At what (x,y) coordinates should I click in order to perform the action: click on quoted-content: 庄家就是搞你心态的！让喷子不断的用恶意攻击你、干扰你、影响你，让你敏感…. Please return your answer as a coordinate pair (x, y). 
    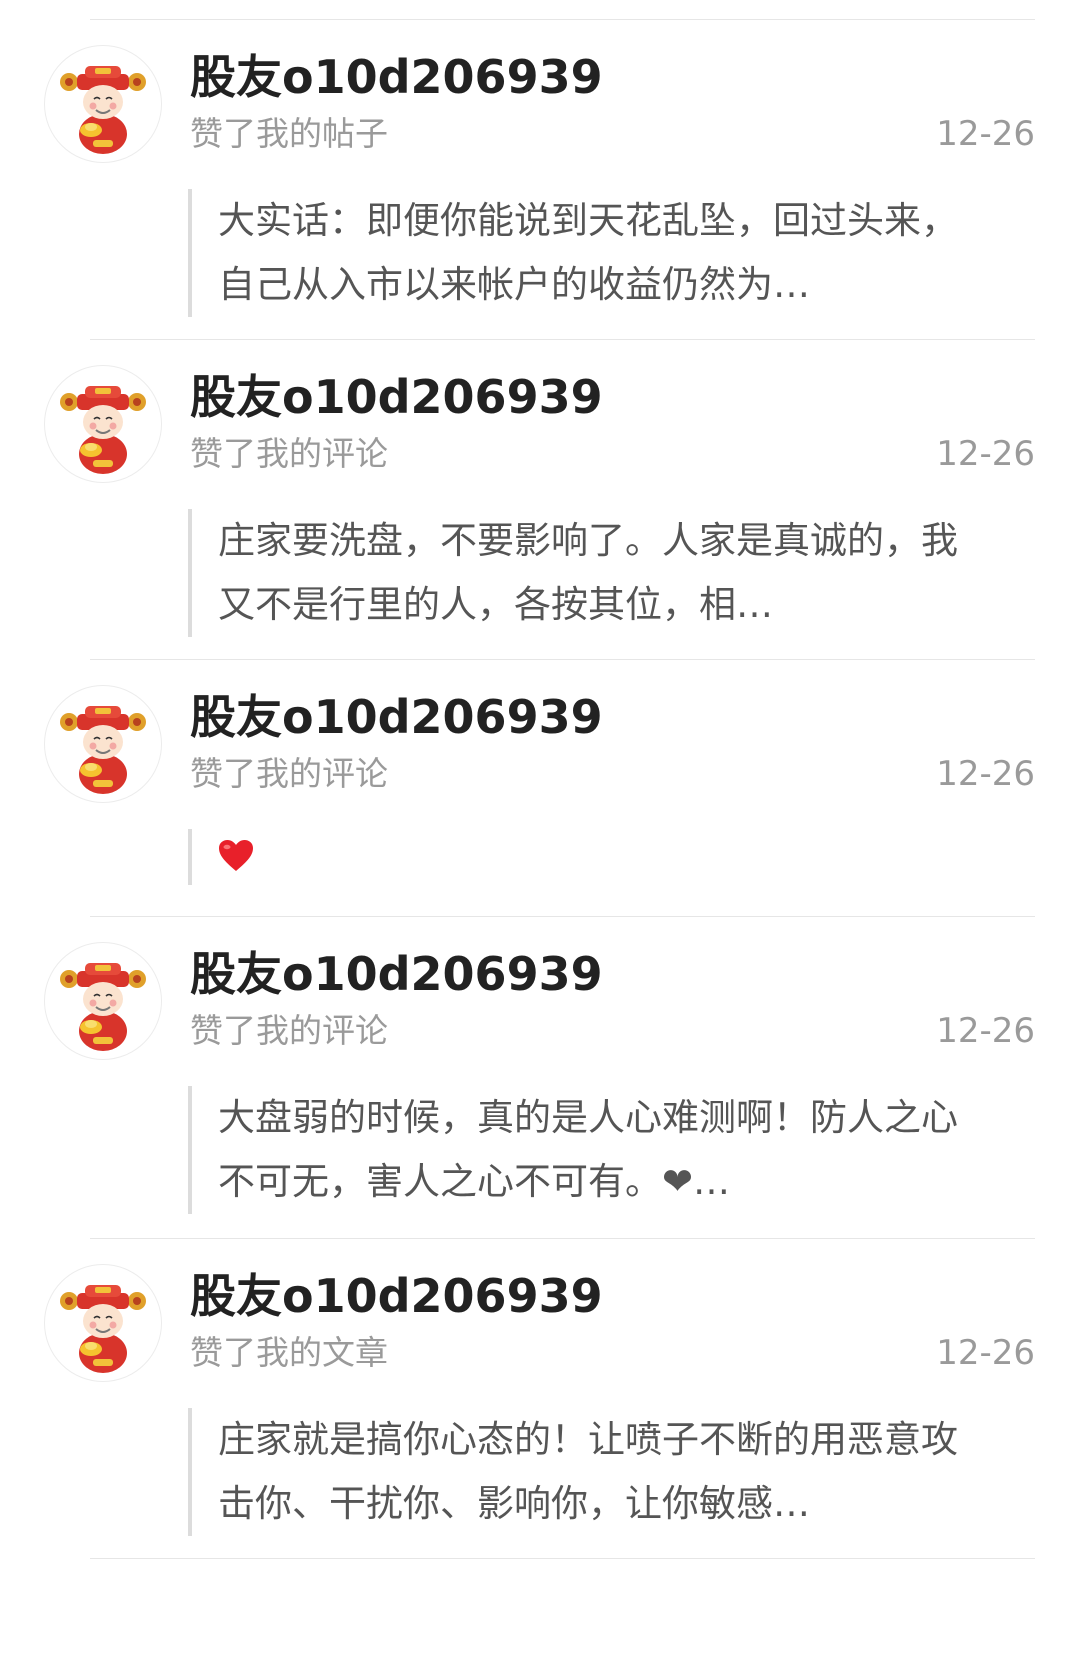
    Looking at the image, I should click on (588, 1472).